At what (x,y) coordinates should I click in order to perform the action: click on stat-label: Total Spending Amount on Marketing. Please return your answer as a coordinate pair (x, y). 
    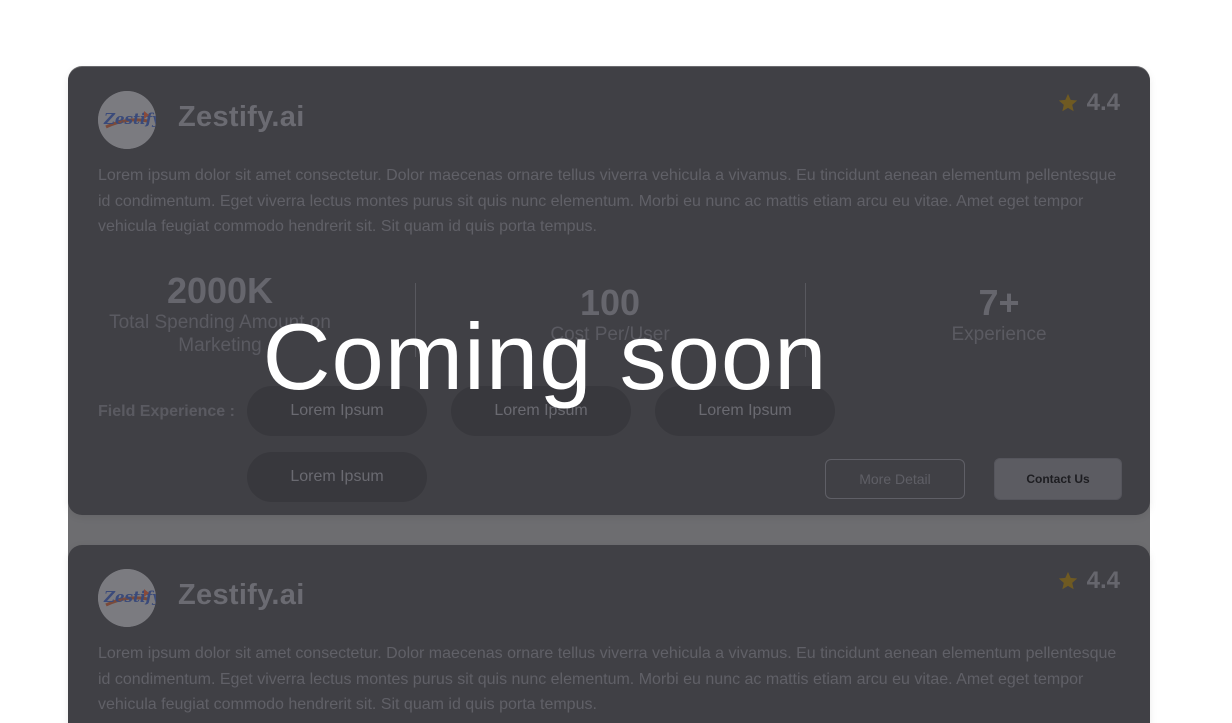
    Looking at the image, I should click on (220, 334).